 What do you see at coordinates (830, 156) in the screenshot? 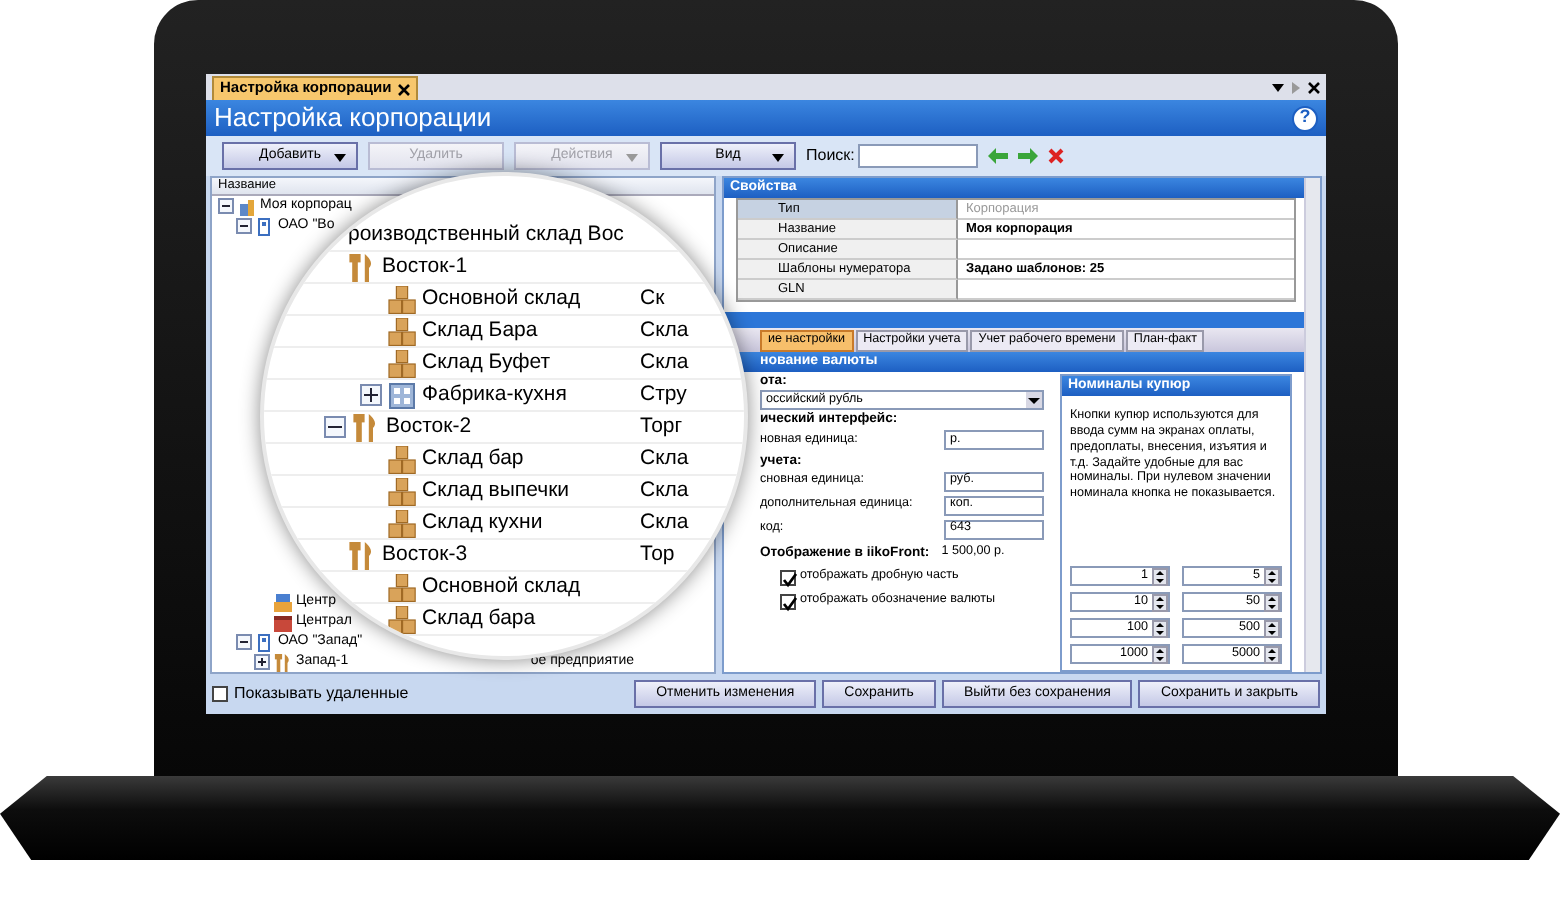
I see `search-label: Поиск:` at bounding box center [830, 156].